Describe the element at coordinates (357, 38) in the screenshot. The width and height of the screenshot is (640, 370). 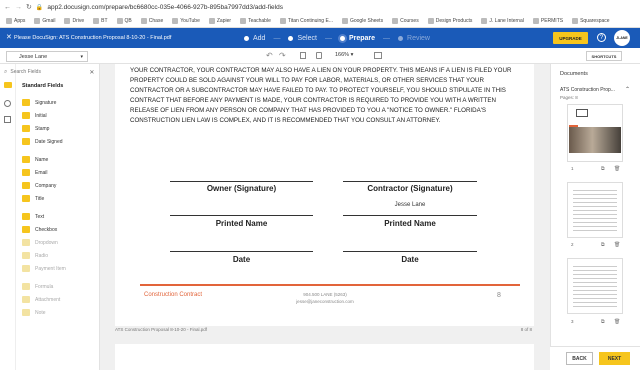
I see `step-prepare: Prepare` at that location.